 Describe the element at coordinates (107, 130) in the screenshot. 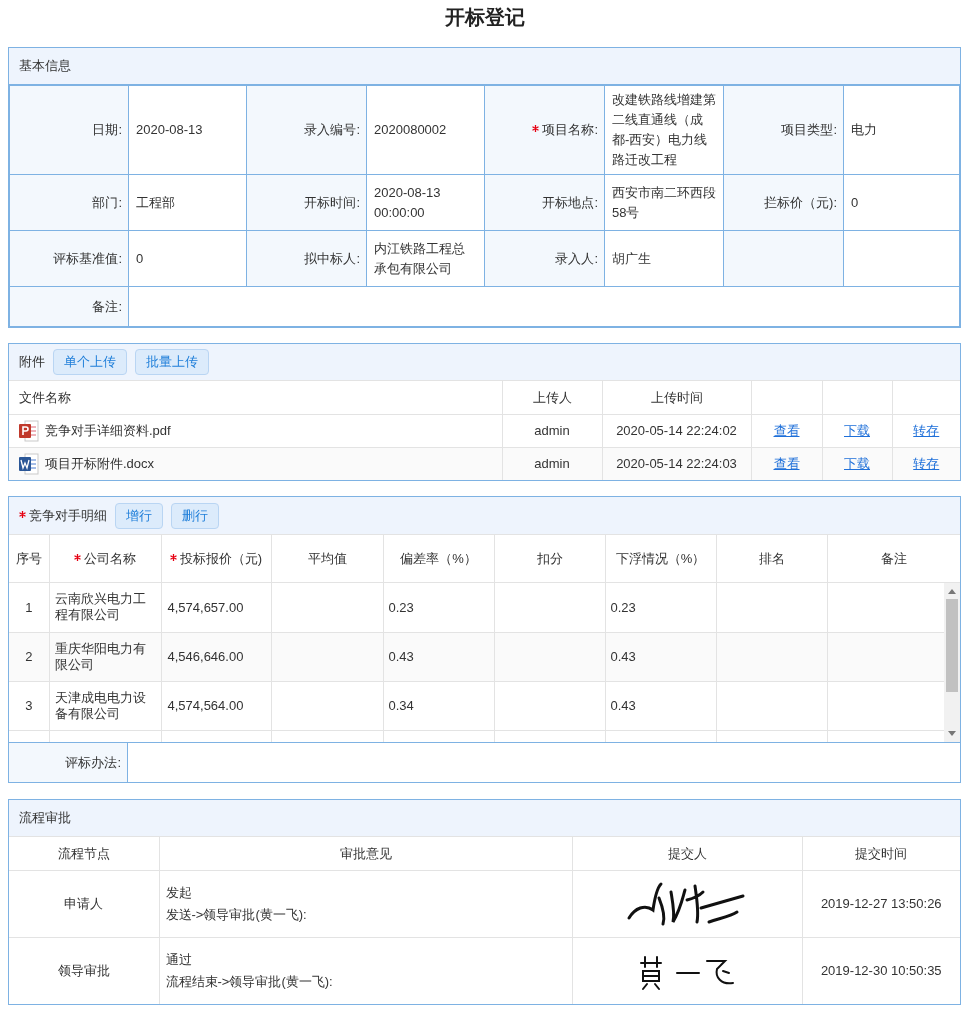

I see `field-label: 日期:` at that location.